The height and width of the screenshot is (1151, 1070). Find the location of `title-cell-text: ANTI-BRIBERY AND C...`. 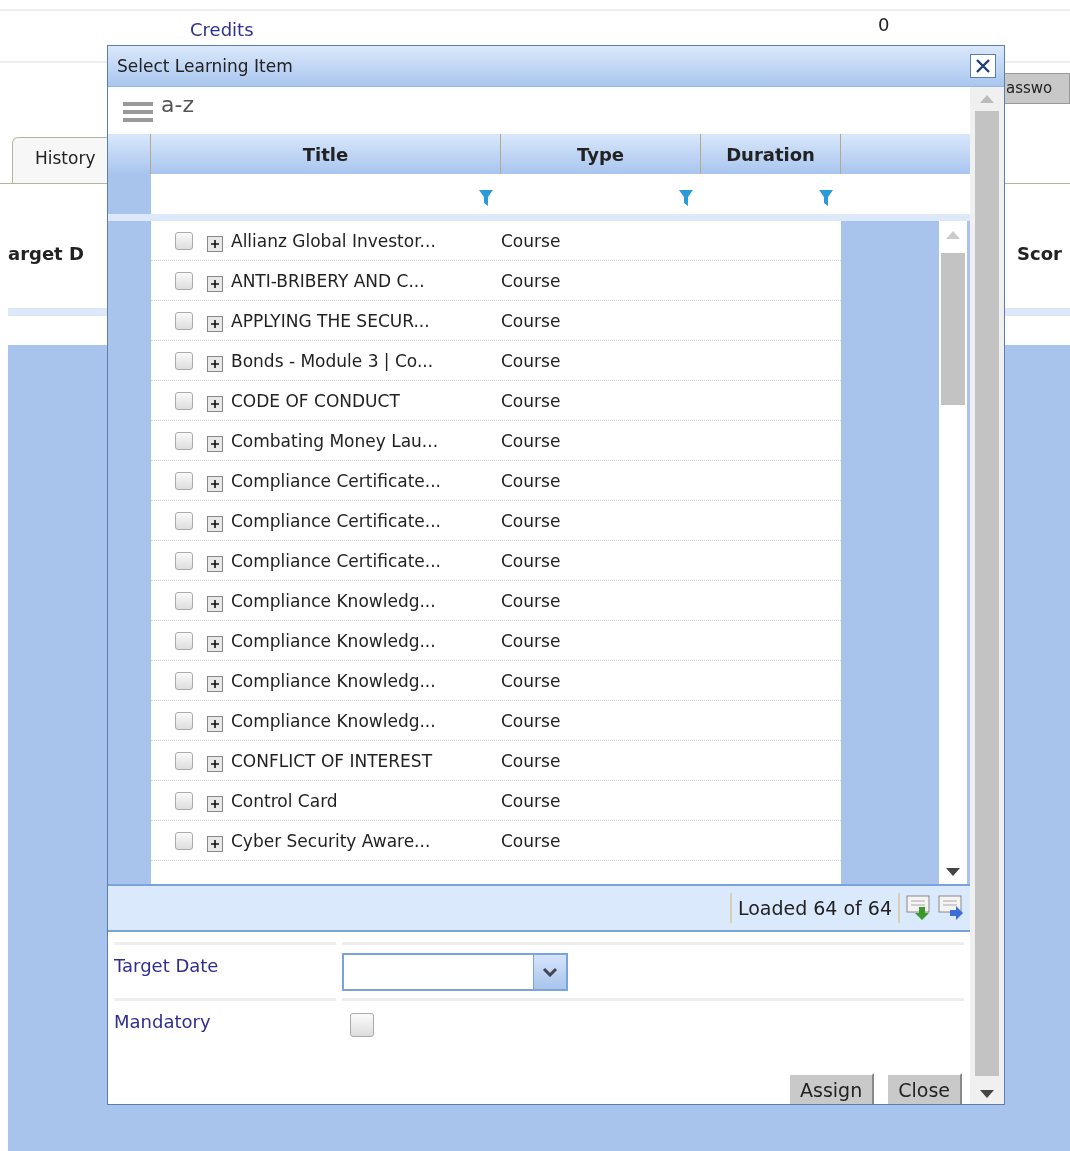

title-cell-text: ANTI-BRIBERY AND C... is located at coordinates (328, 280).